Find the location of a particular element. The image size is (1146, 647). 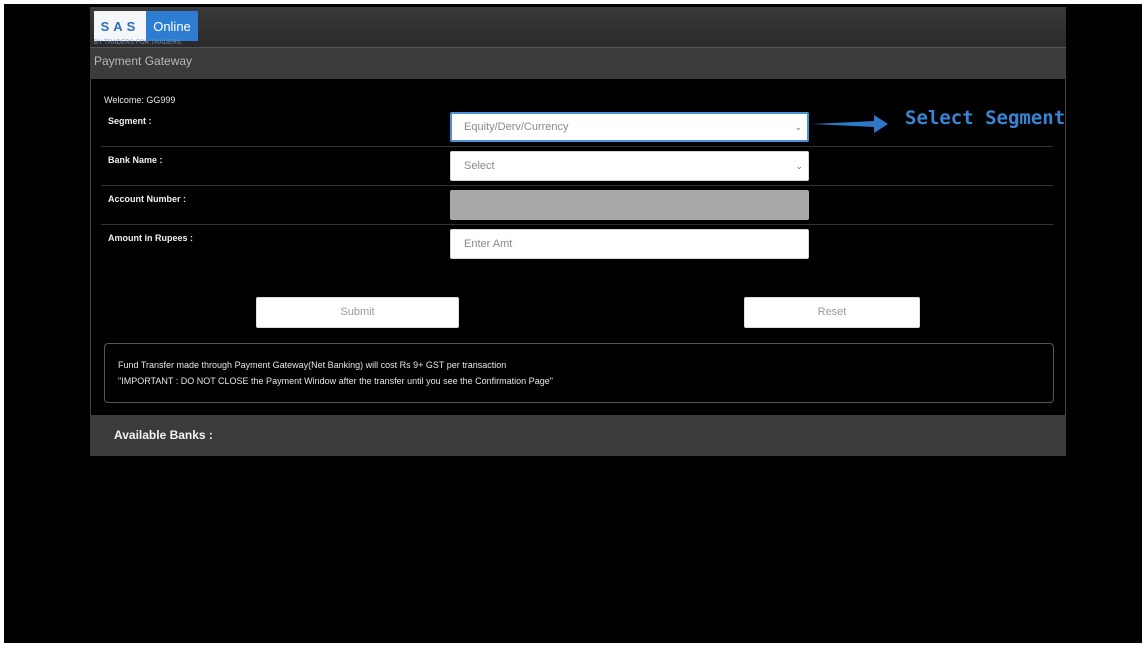

logo-tagline: BY TRADERS FOR TRADERS is located at coordinates (138, 43).